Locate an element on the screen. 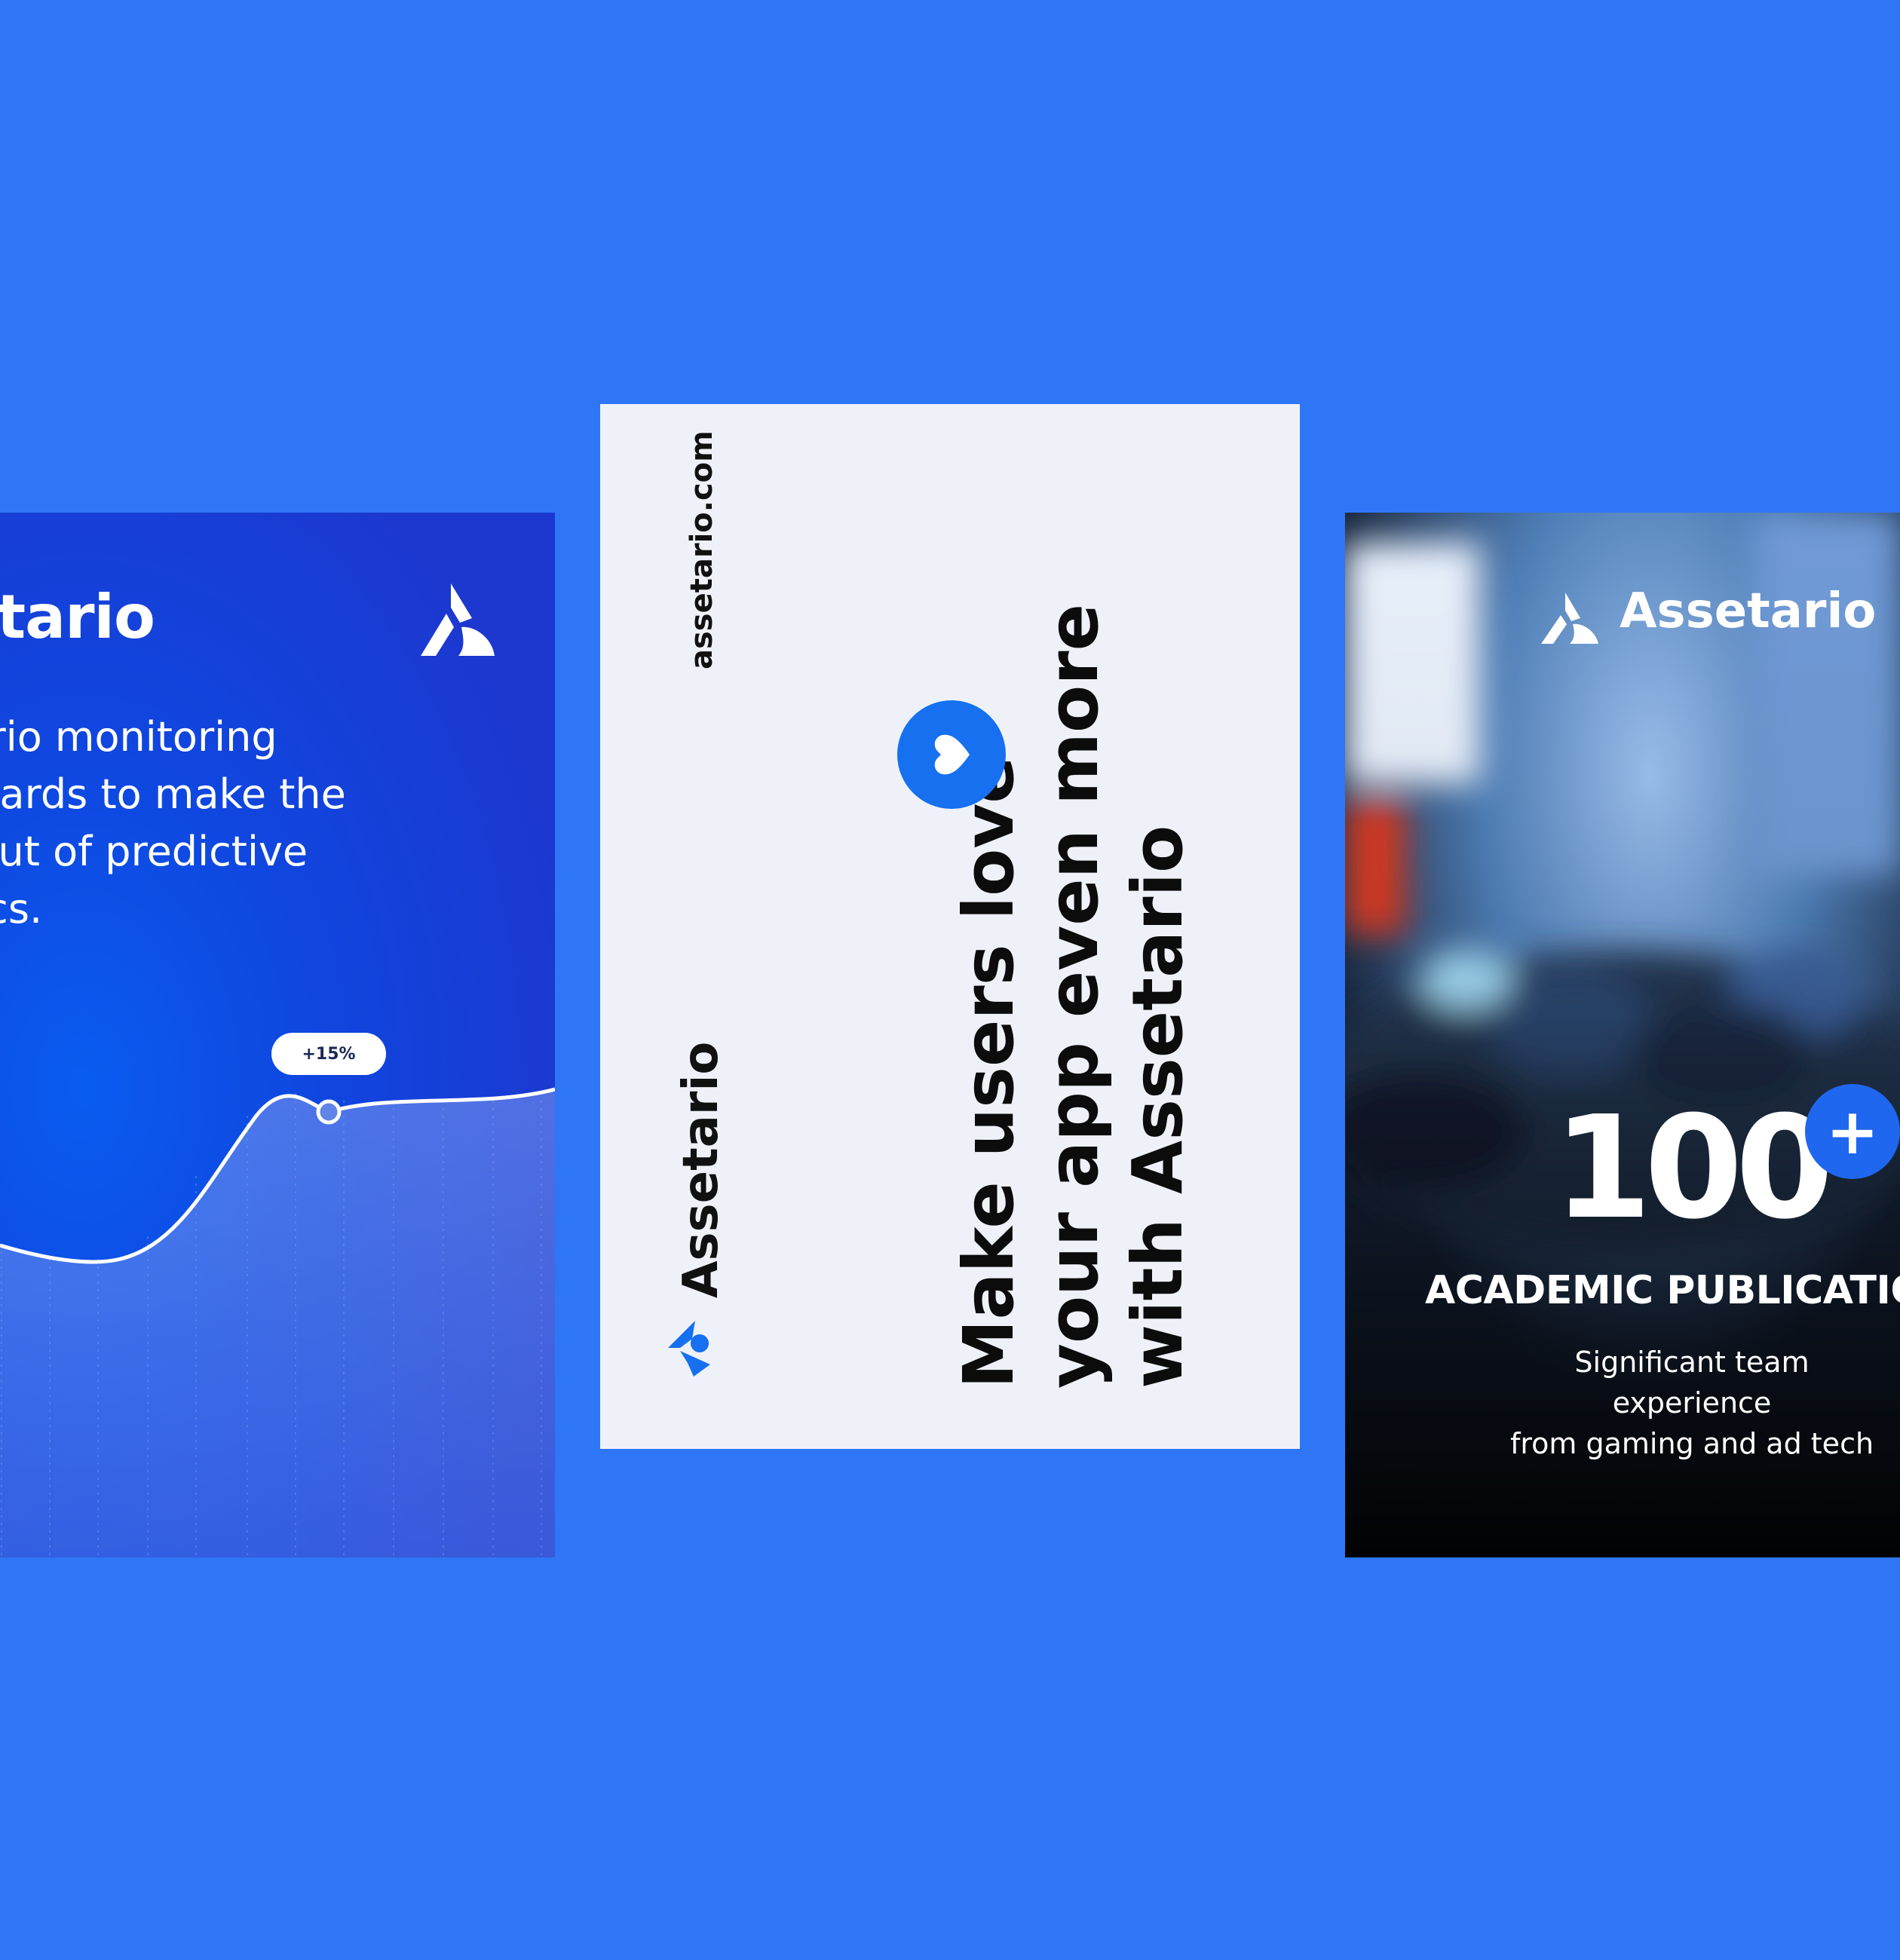 The image size is (1900, 1960). chart-area is located at coordinates (277, 1323).